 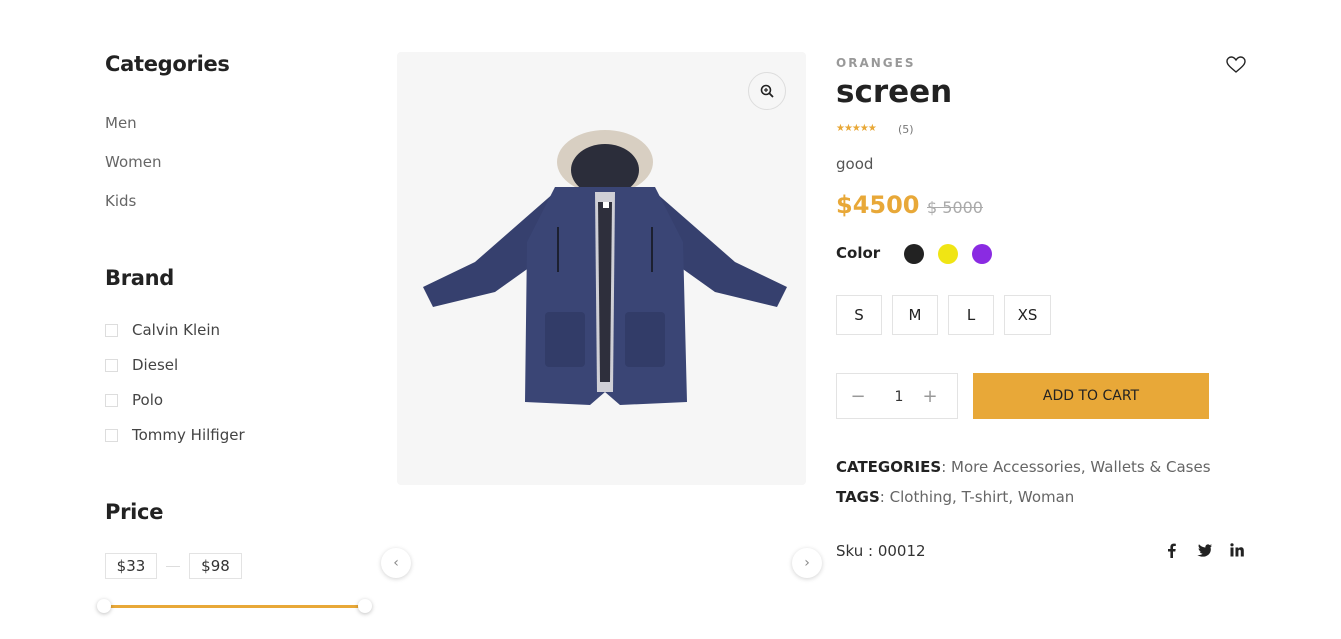 What do you see at coordinates (134, 512) in the screenshot?
I see `price-heading: Price` at bounding box center [134, 512].